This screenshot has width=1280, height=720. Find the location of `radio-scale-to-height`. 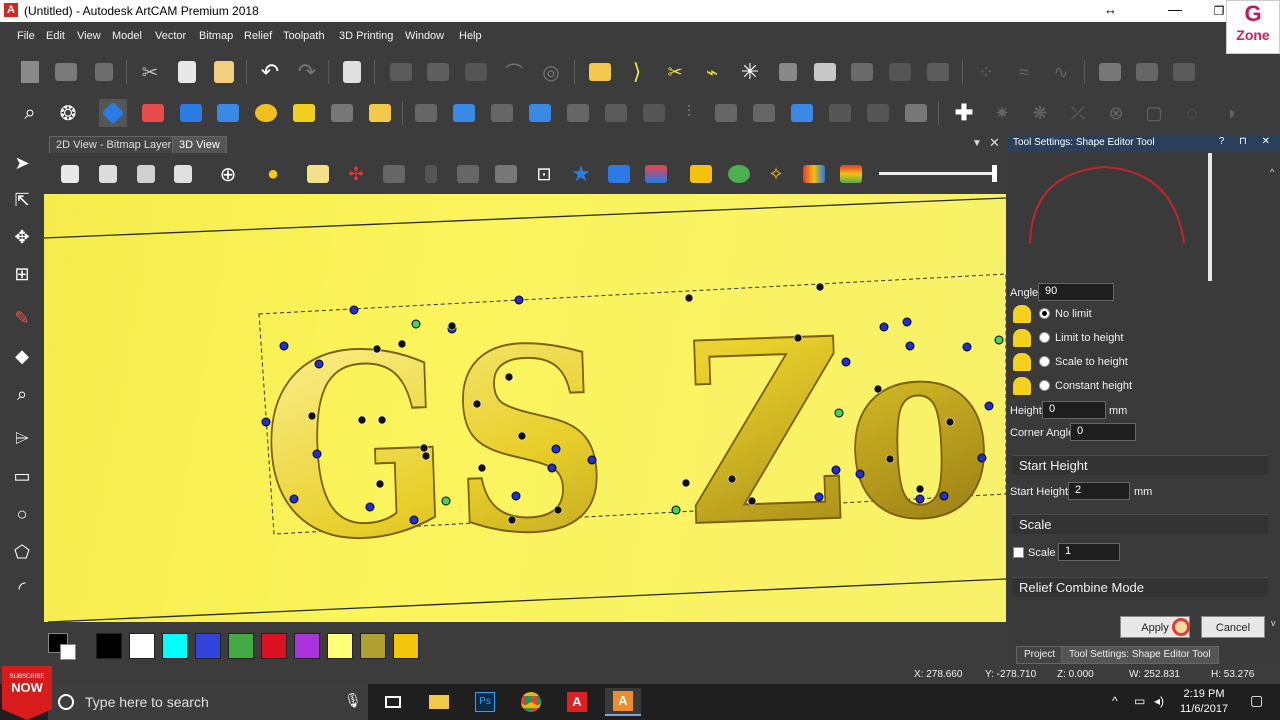

radio-scale-to-height is located at coordinates (1044, 361).